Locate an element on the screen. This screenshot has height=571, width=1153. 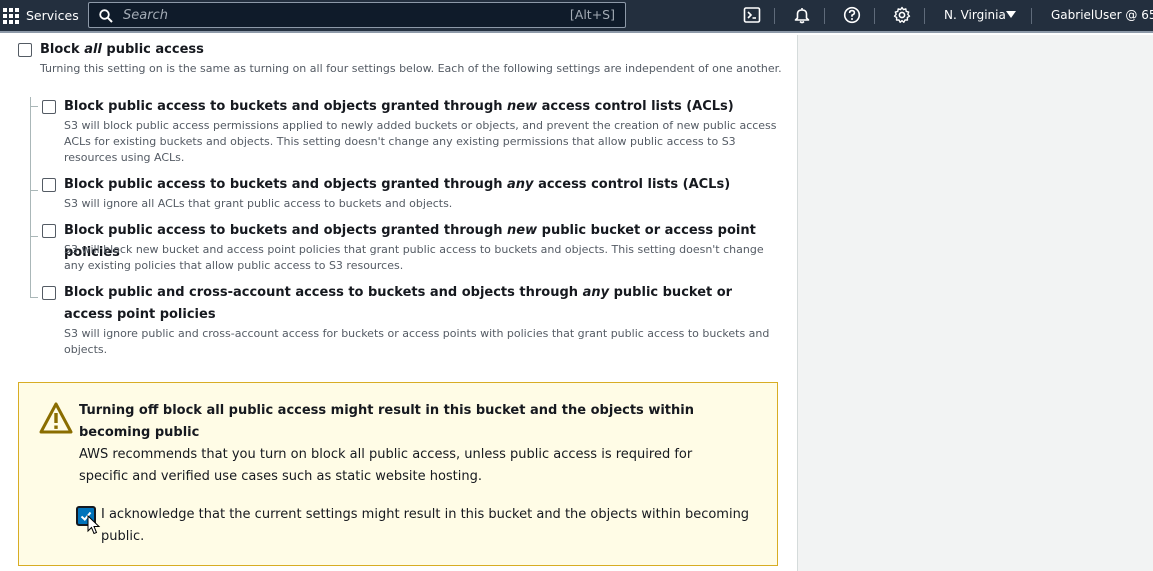
option-any-acls-checkbox is located at coordinates (49, 185).